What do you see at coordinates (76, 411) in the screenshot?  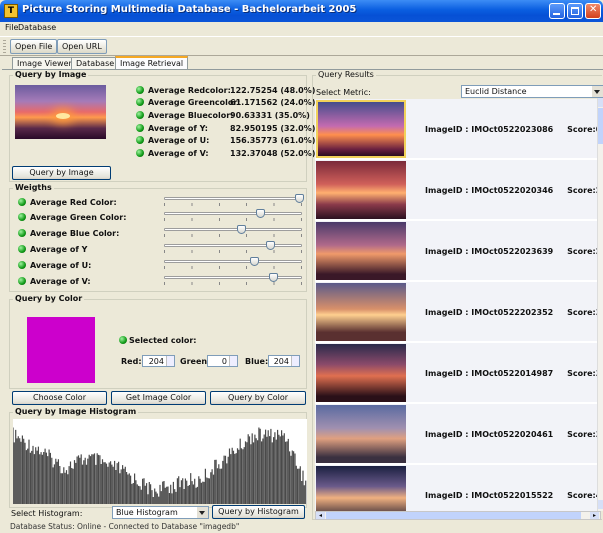 I see `histogram-title: Query by Image Histogram` at bounding box center [76, 411].